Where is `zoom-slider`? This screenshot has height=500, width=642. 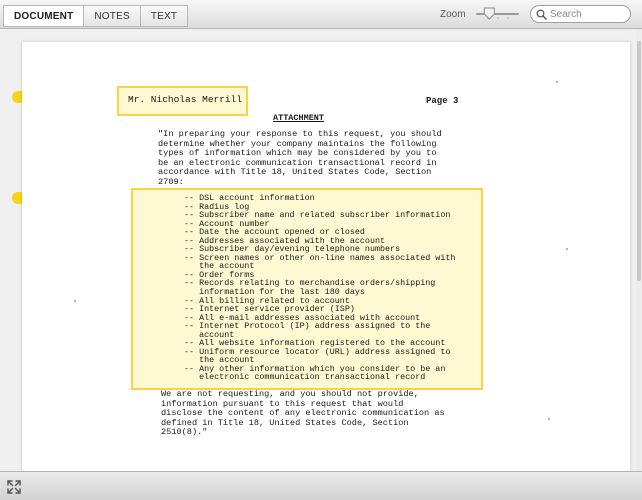 zoom-slider is located at coordinates (497, 14).